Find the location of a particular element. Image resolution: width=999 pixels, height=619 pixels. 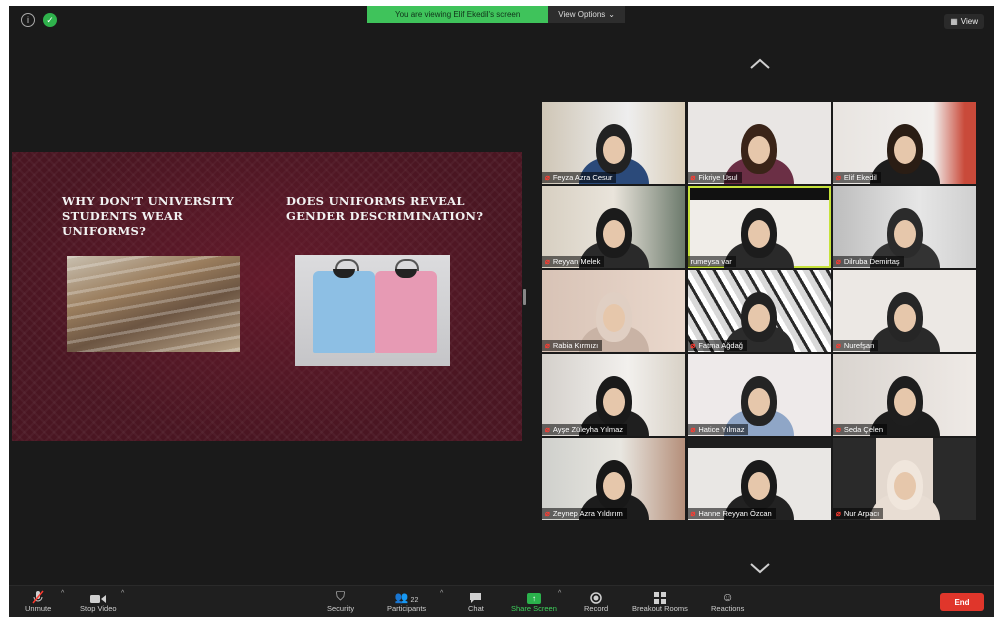

participant-tile: ⌀ Fikriye Usul is located at coordinates (759, 143).